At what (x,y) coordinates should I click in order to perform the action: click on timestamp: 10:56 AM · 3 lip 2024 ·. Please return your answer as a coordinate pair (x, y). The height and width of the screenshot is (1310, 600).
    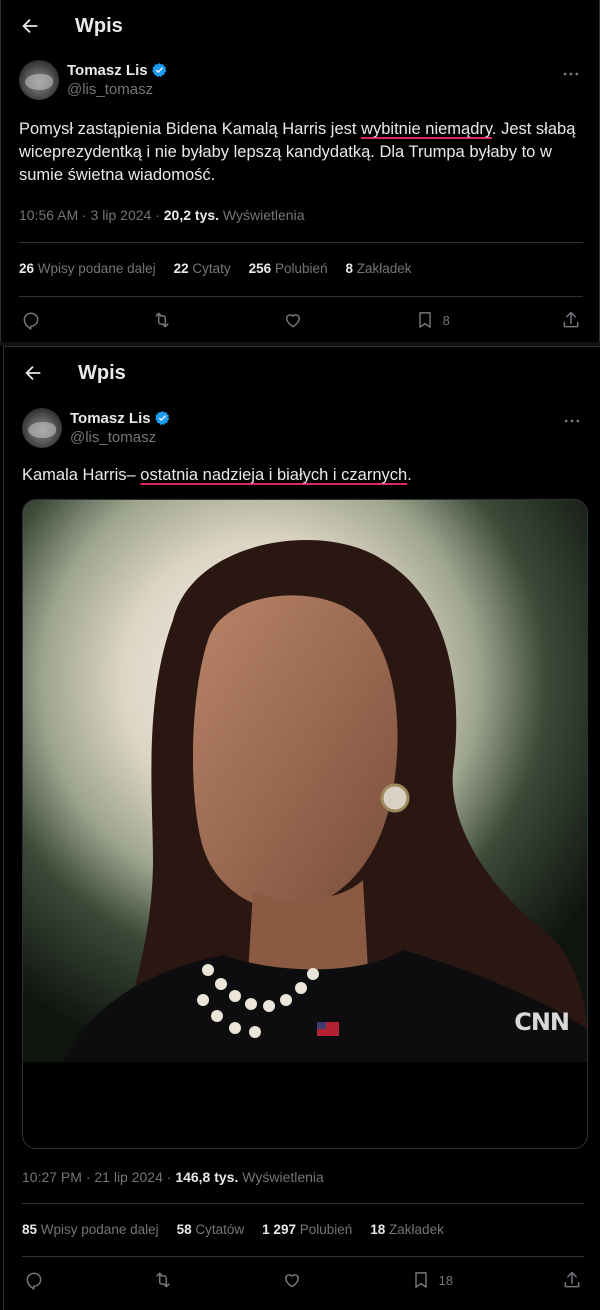
    Looking at the image, I should click on (91, 215).